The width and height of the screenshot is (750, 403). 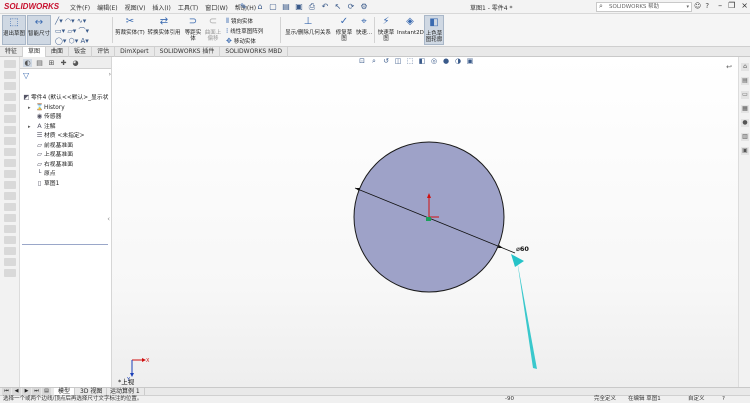 What do you see at coordinates (351, 6) in the screenshot?
I see `rebuild-icon: ⟳` at bounding box center [351, 6].